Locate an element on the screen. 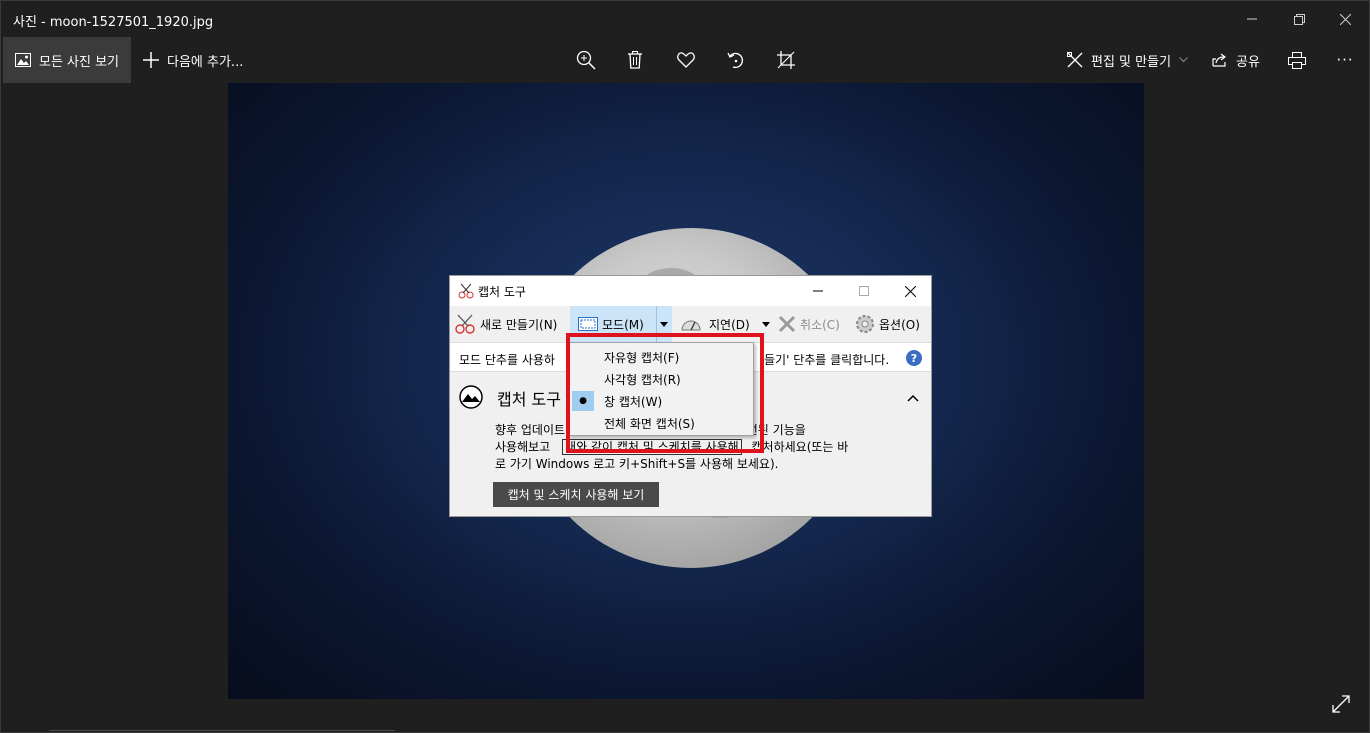 Image resolution: width=1370 pixels, height=733 pixels. share-icon is located at coordinates (1219, 60).